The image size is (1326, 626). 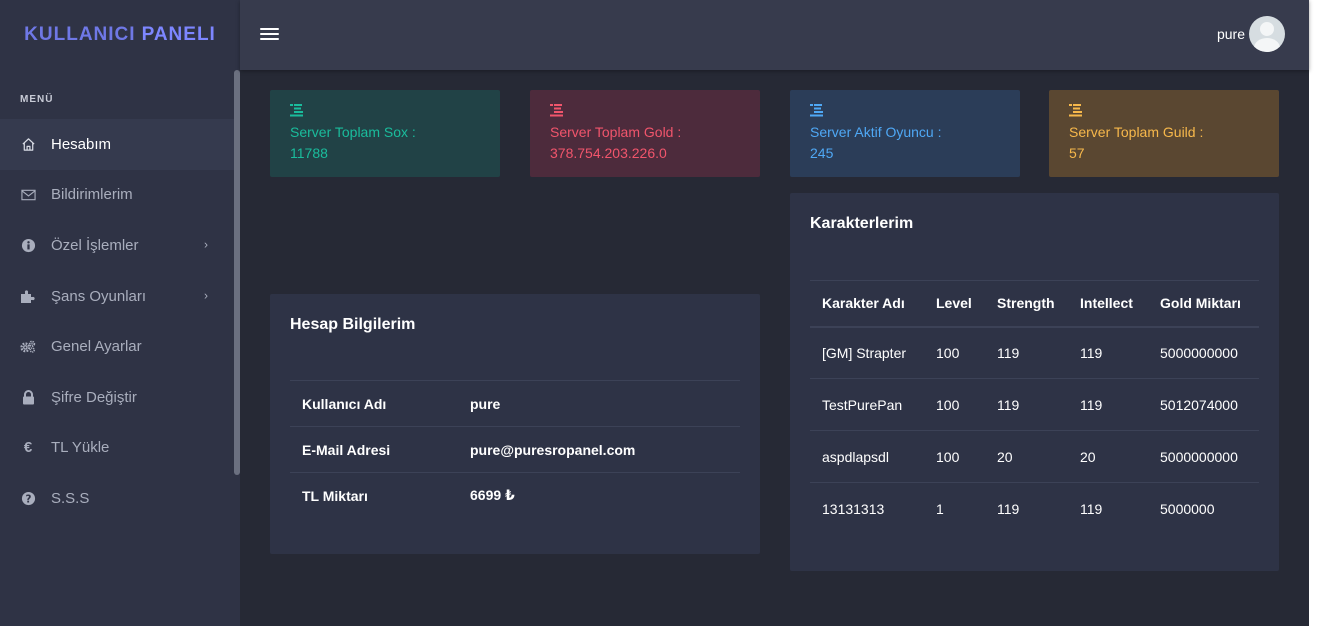 I want to click on sidebar-item-sans-oyunlari: Şans Oyunları ›, so click(x=117, y=296).